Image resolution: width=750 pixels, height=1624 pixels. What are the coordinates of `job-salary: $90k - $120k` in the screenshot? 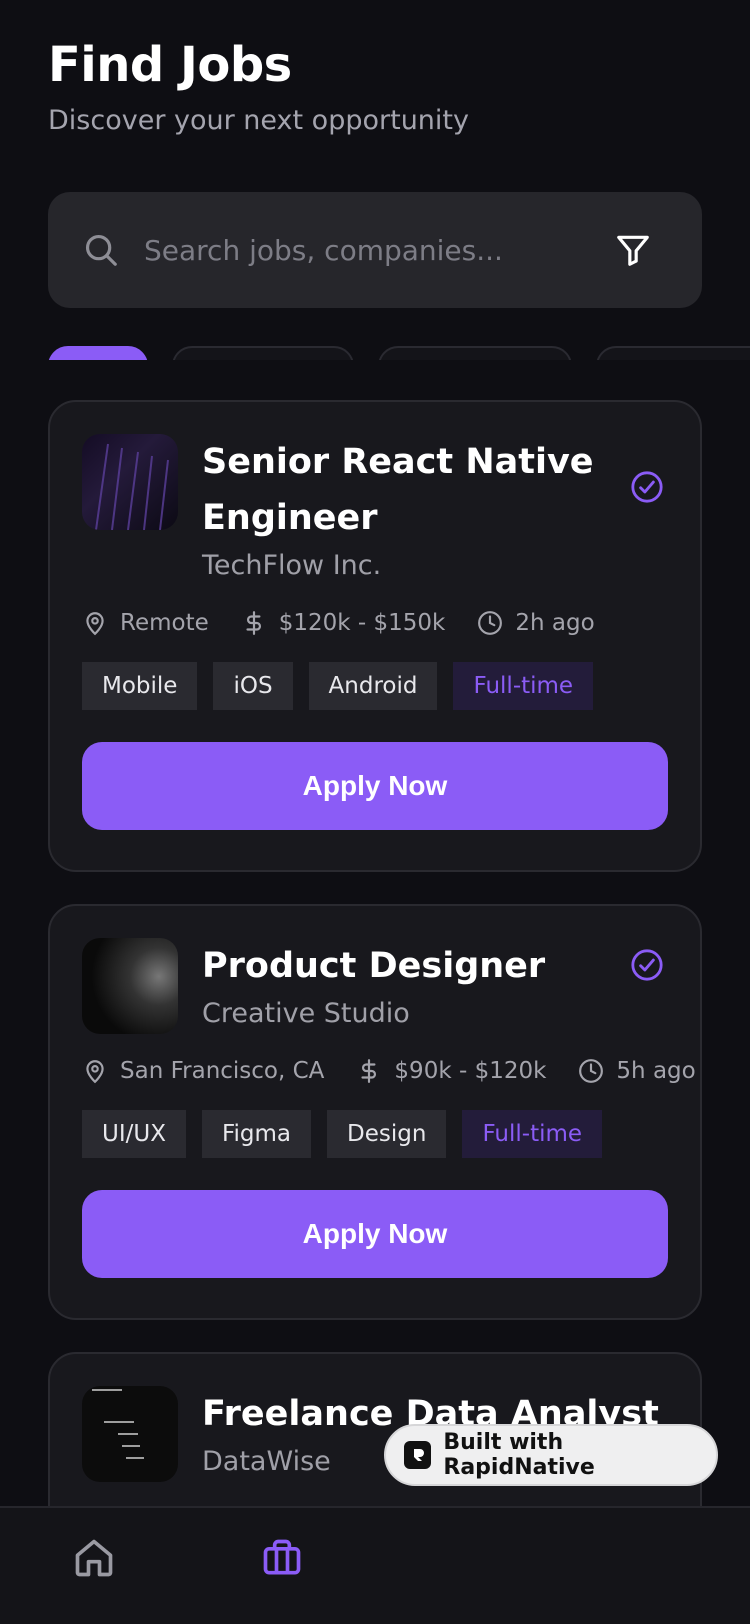 It's located at (470, 1071).